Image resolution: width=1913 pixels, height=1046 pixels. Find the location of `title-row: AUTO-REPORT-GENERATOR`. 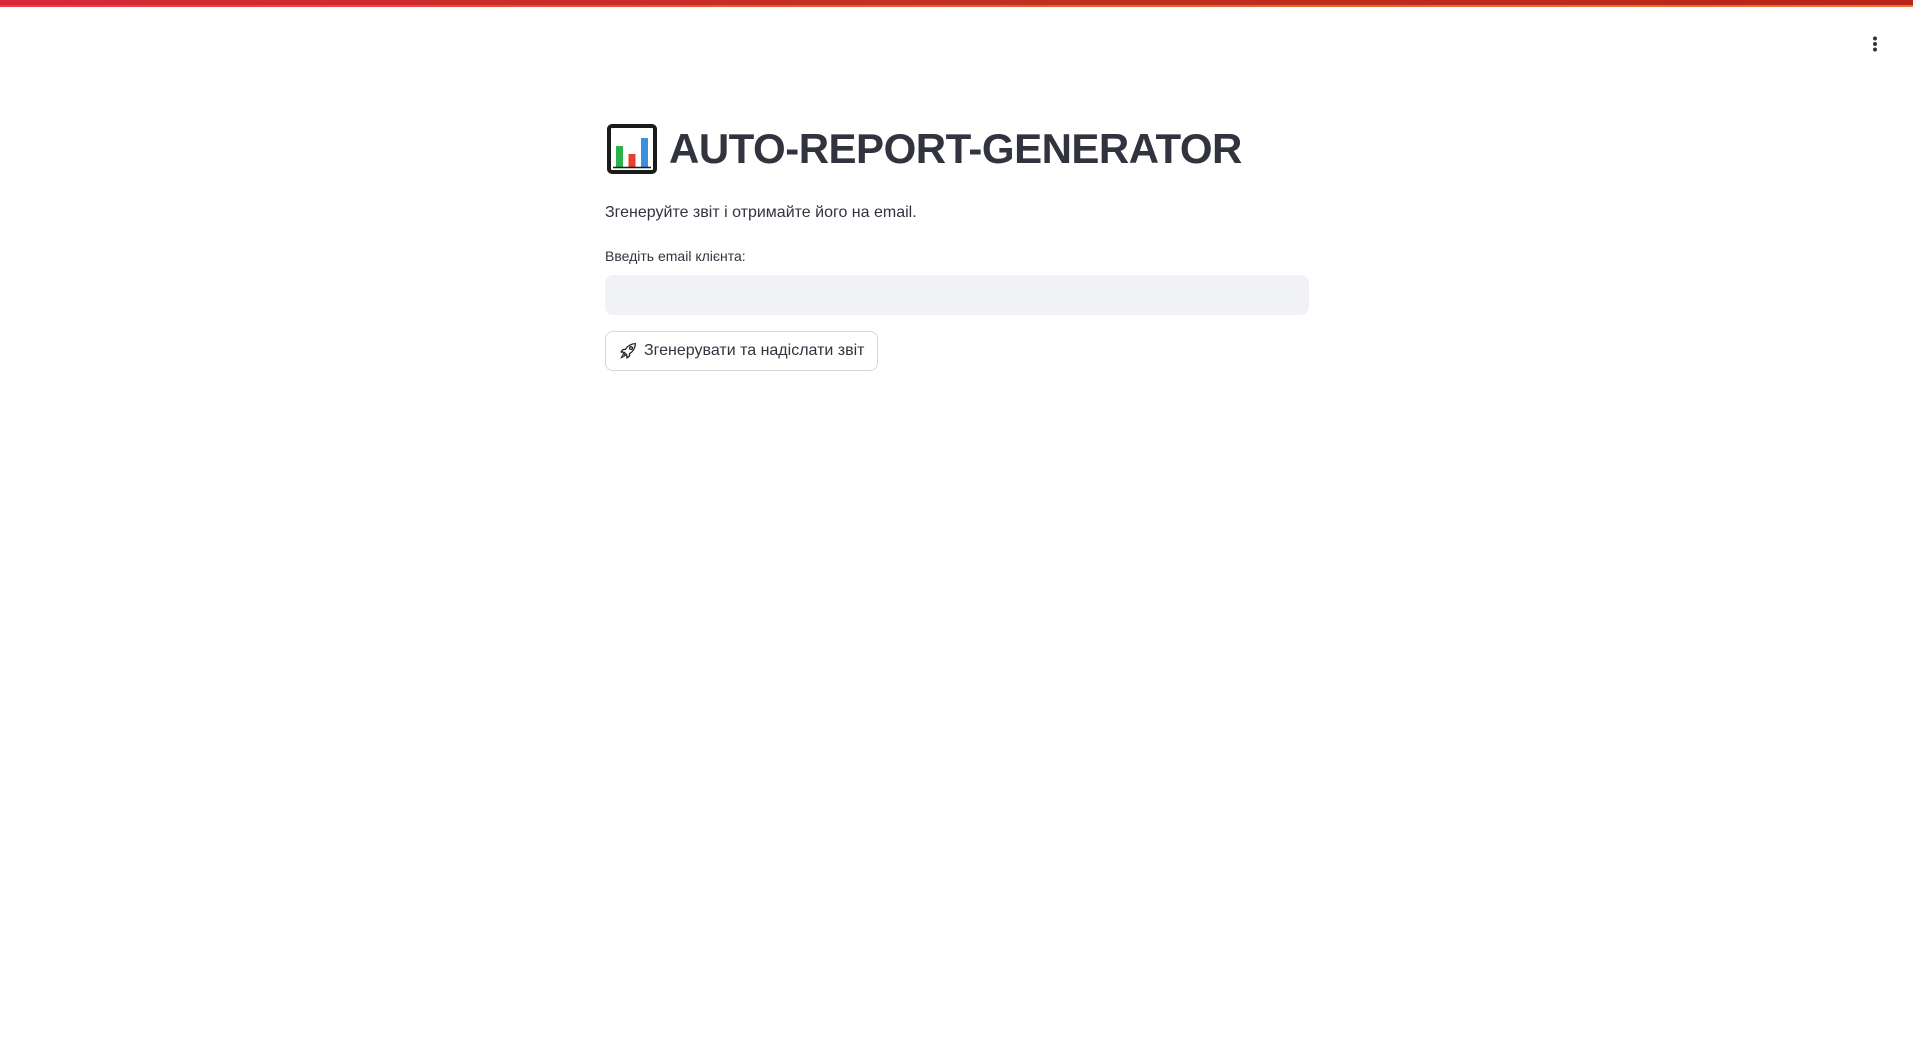

title-row: AUTO-REPORT-GENERATOR is located at coordinates (957, 149).